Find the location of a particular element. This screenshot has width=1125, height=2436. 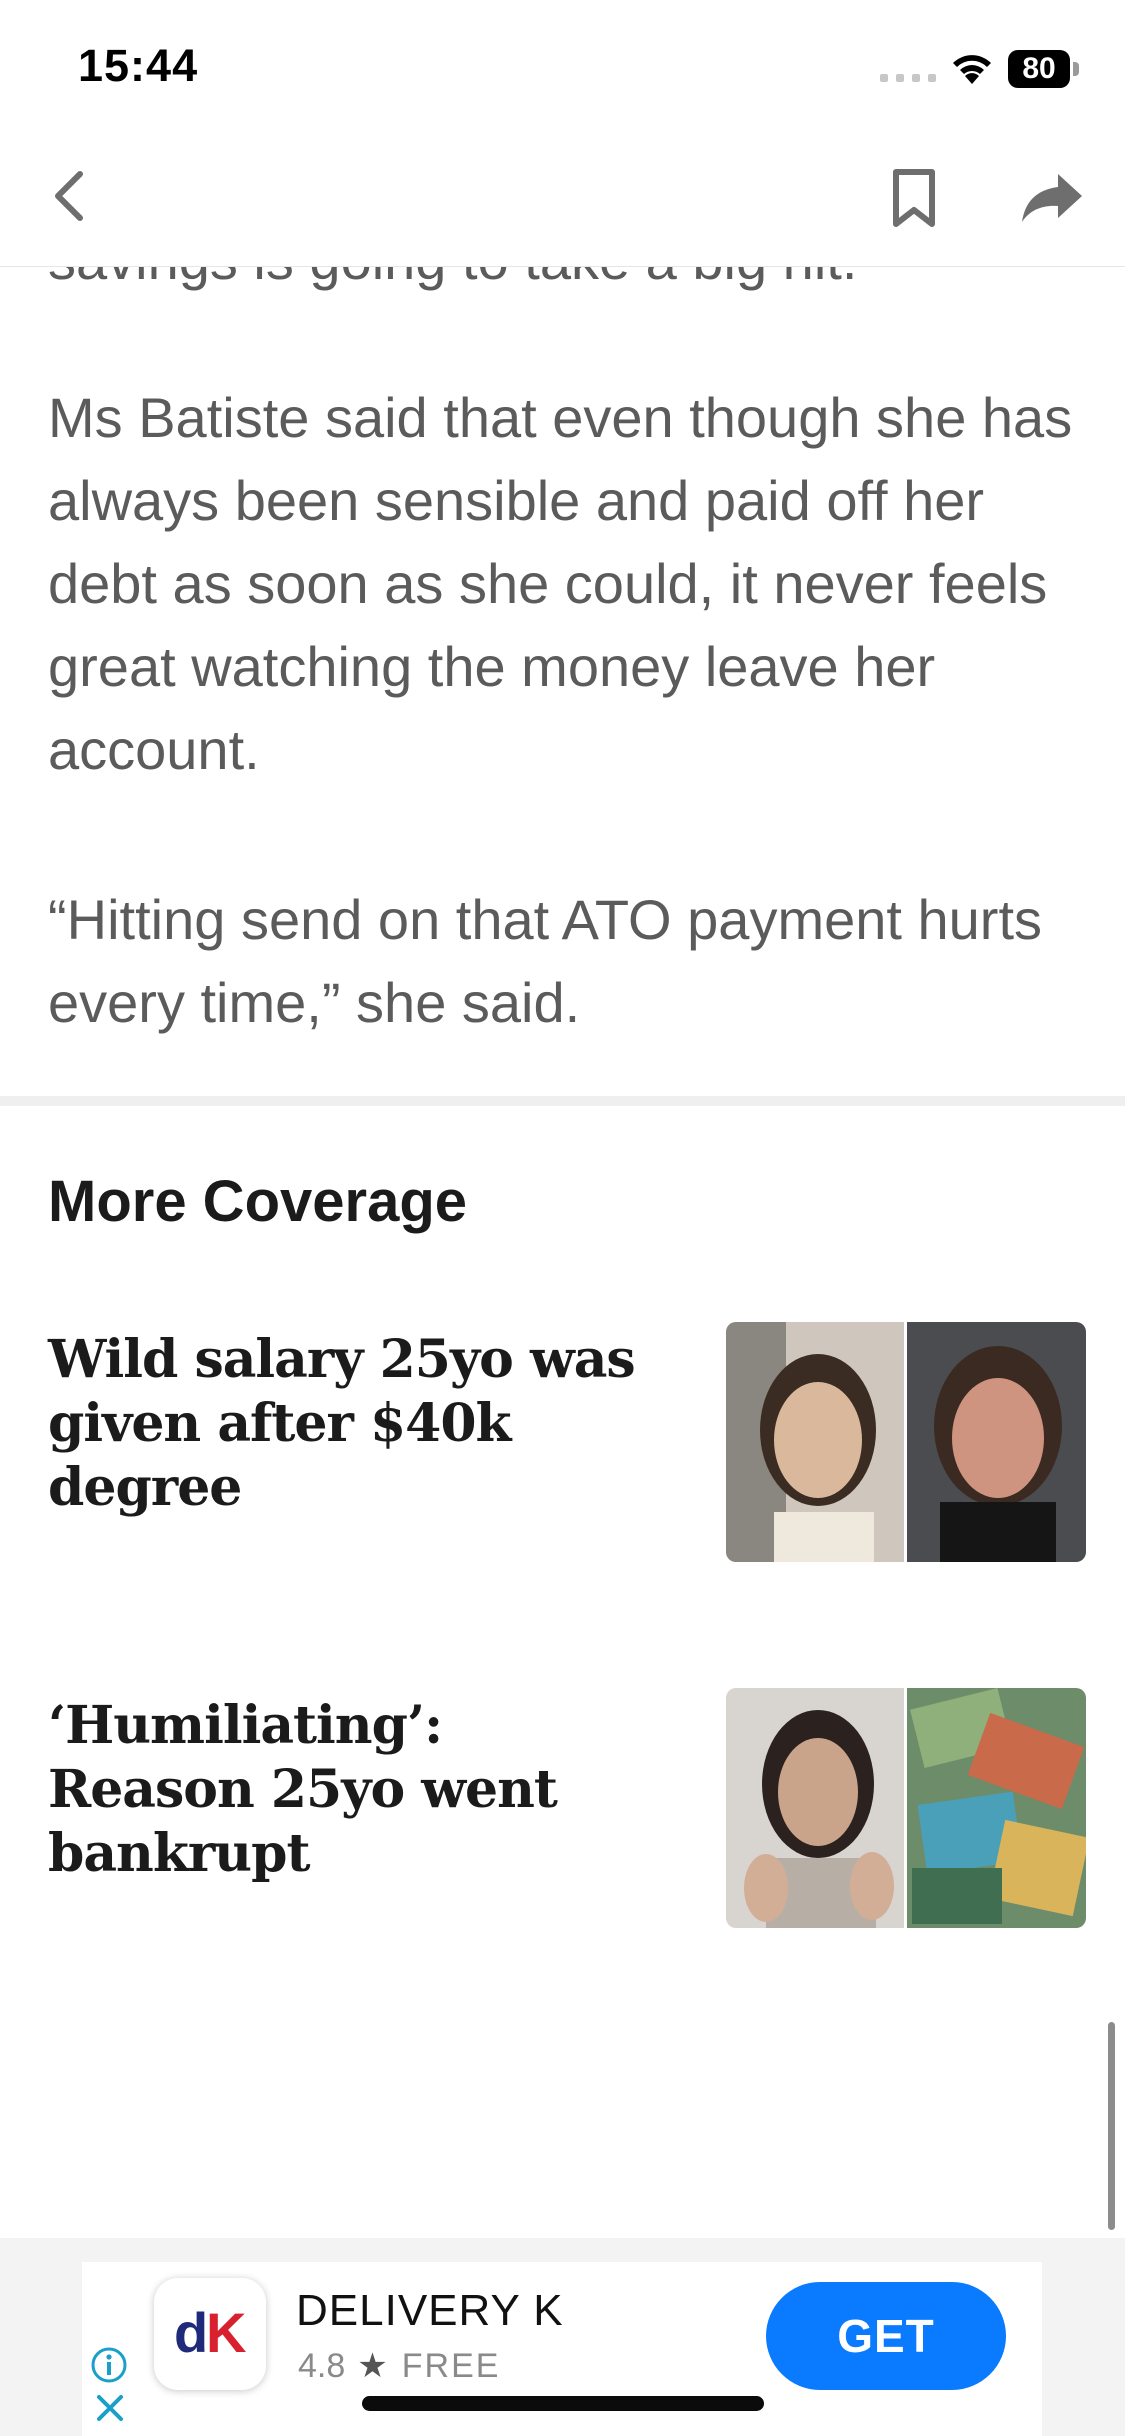

back-chevron-icon is located at coordinates (70, 196).